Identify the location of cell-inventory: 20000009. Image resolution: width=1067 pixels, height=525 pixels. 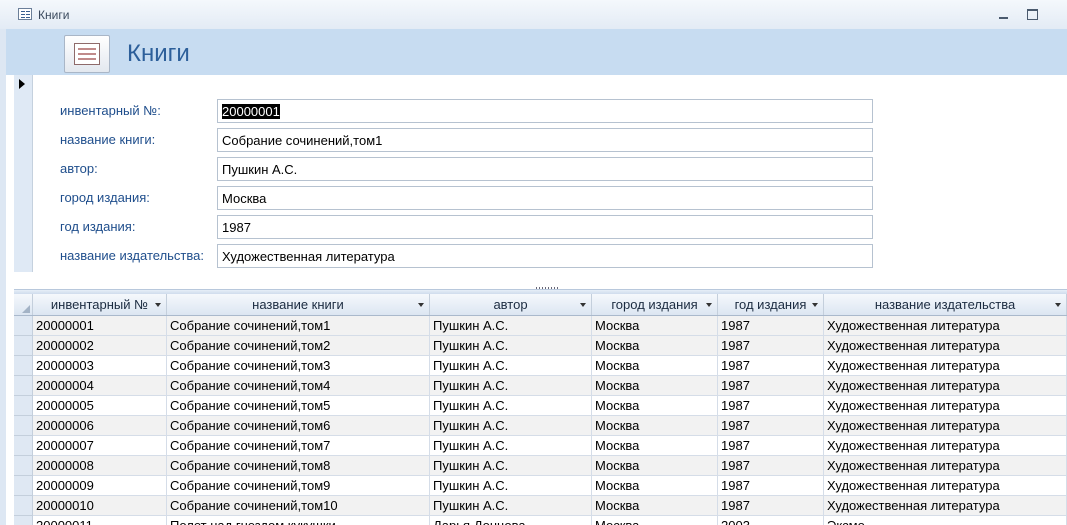
(100, 486).